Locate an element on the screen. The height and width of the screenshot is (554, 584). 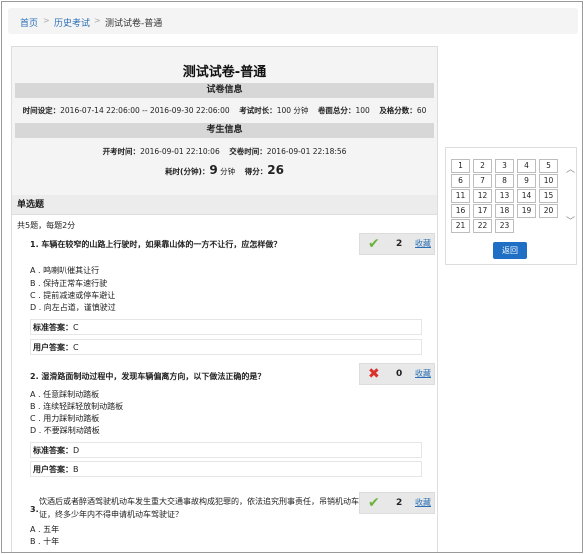
question-number-cell: 4 is located at coordinates (526, 166).